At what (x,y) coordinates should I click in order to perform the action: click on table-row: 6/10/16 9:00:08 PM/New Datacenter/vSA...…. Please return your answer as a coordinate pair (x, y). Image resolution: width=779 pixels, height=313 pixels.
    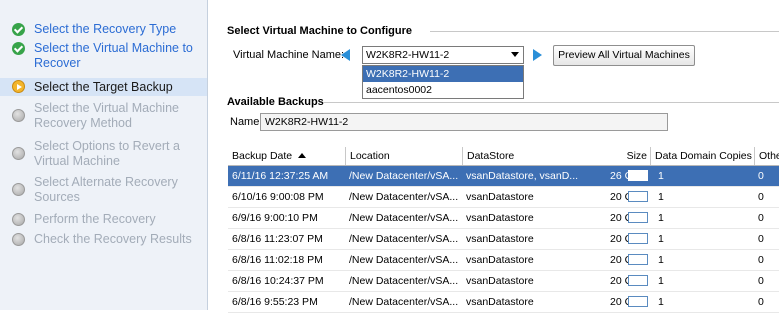
    Looking at the image, I should click on (503, 197).